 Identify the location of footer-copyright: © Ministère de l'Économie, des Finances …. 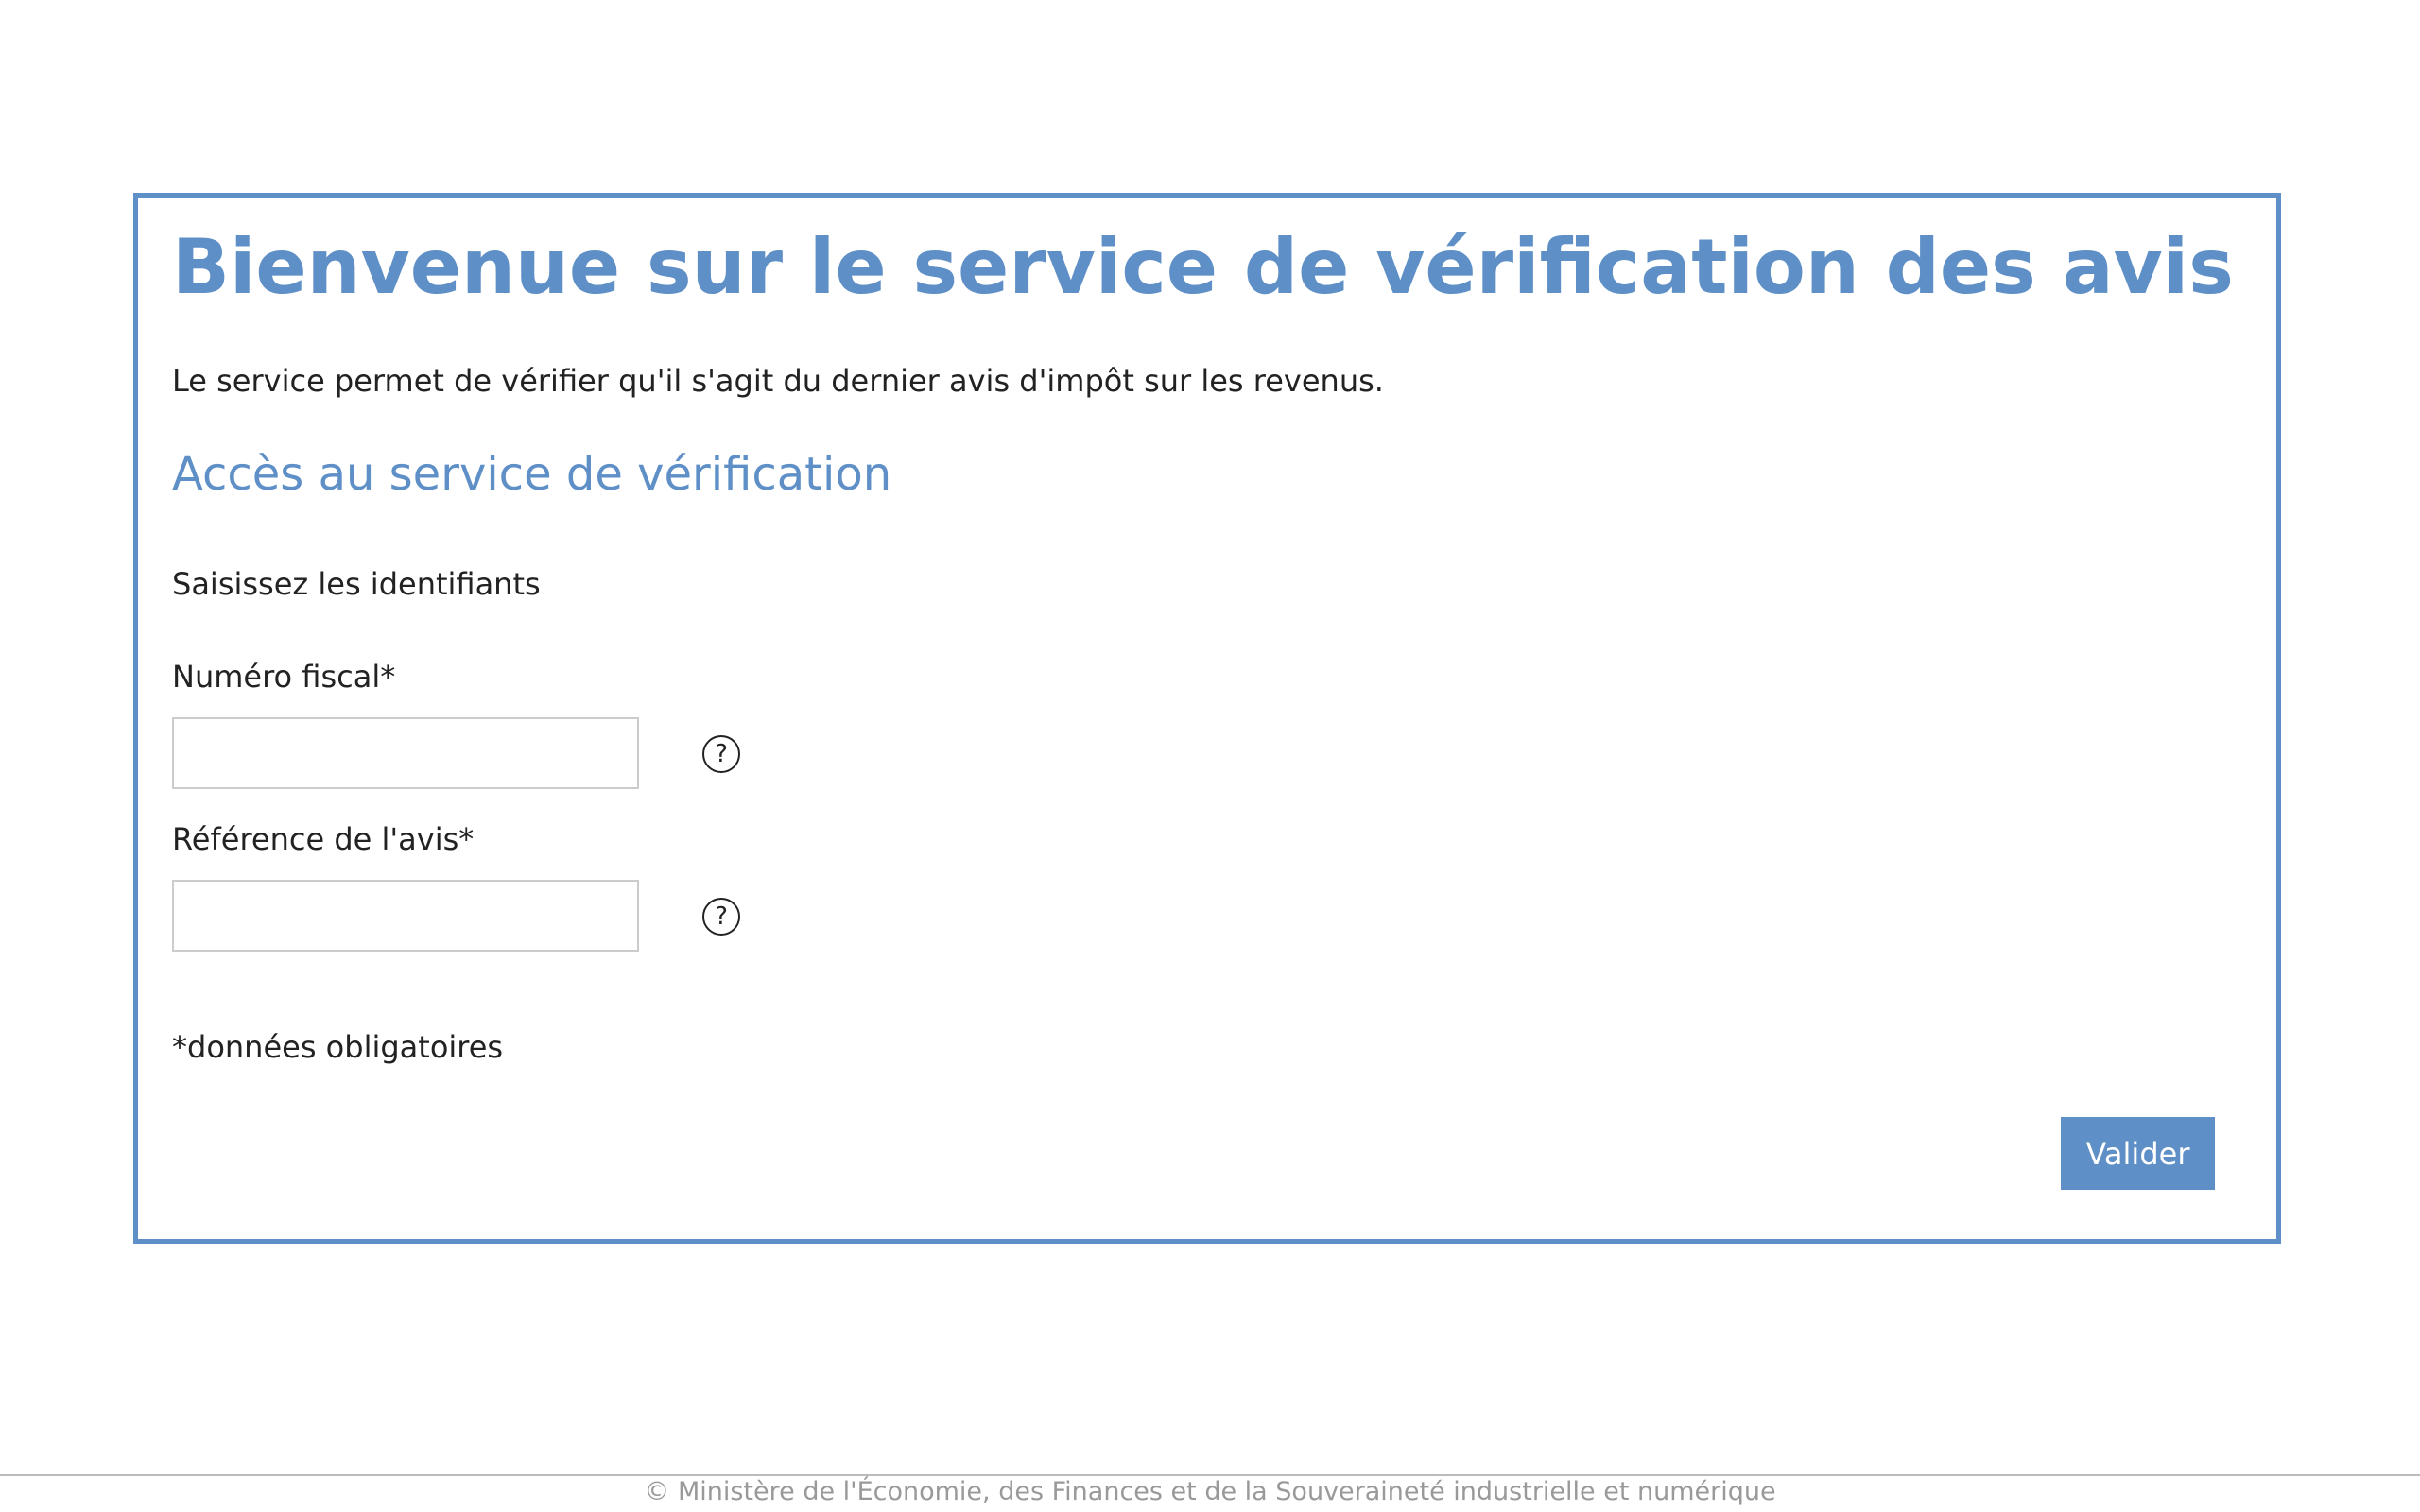
(1210, 1491).